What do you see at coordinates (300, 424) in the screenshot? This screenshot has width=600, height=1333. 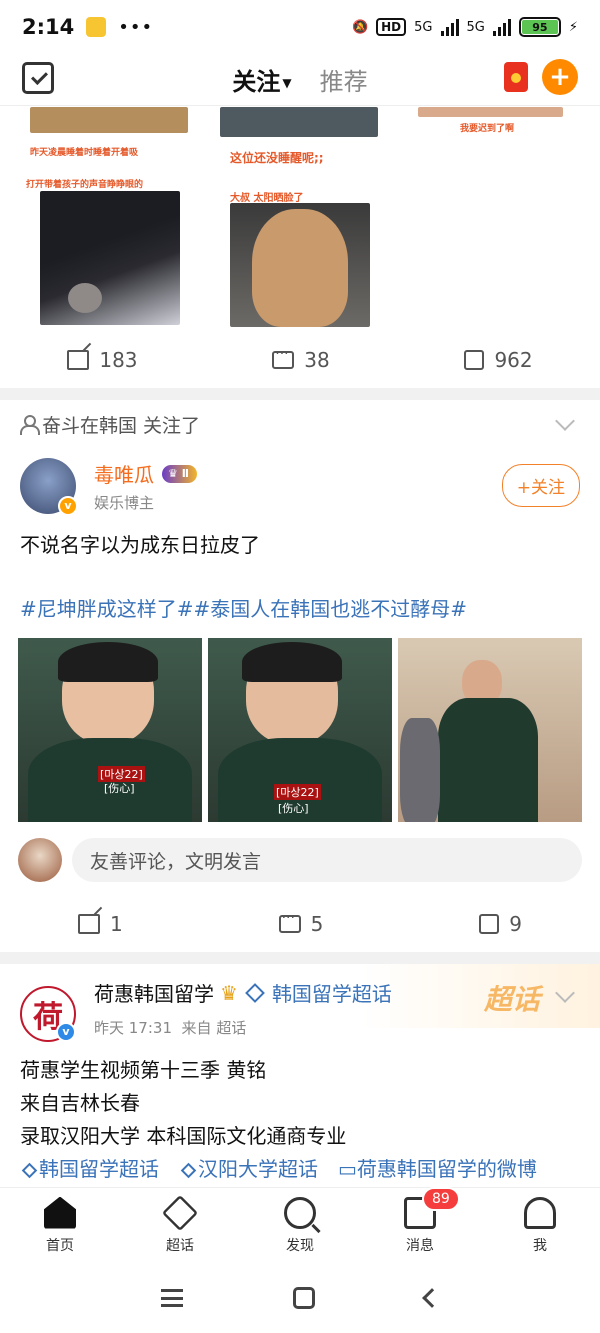 I see `followed-by-row: 奋斗在韩国 关注了` at bounding box center [300, 424].